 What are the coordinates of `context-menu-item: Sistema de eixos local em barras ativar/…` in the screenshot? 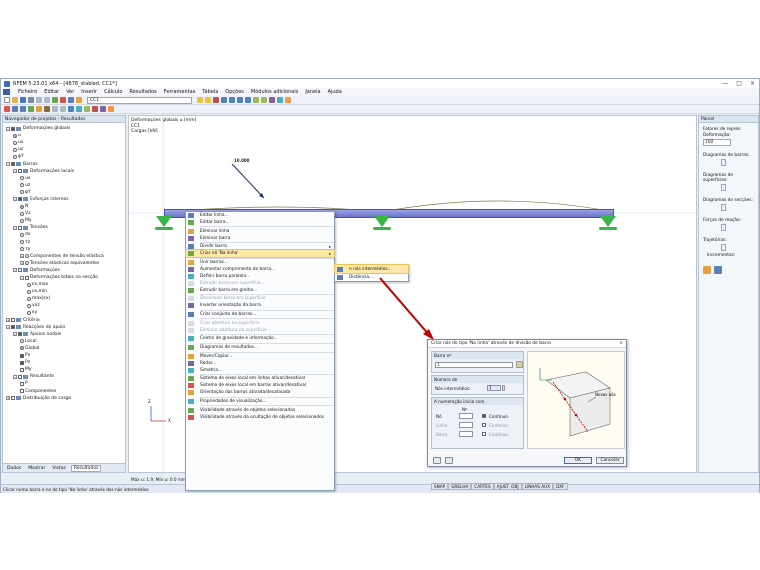 It's located at (260, 385).